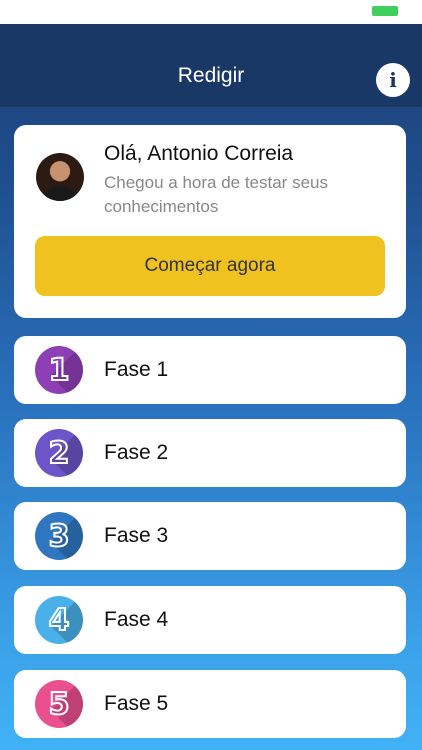 The height and width of the screenshot is (750, 422). I want to click on avatar, so click(60, 177).